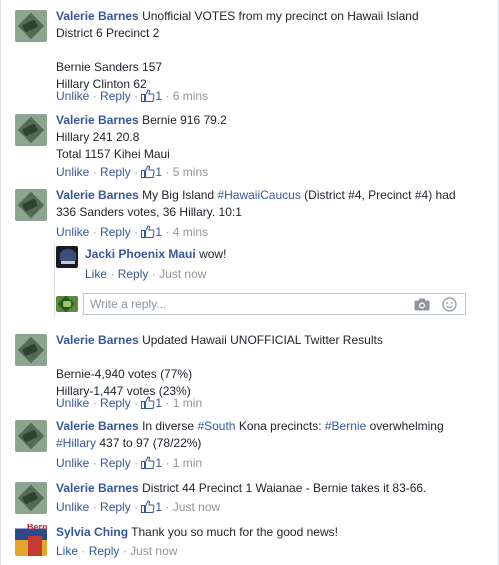 This screenshot has width=499, height=565. I want to click on hashtag-link: #Bernie, so click(345, 426).